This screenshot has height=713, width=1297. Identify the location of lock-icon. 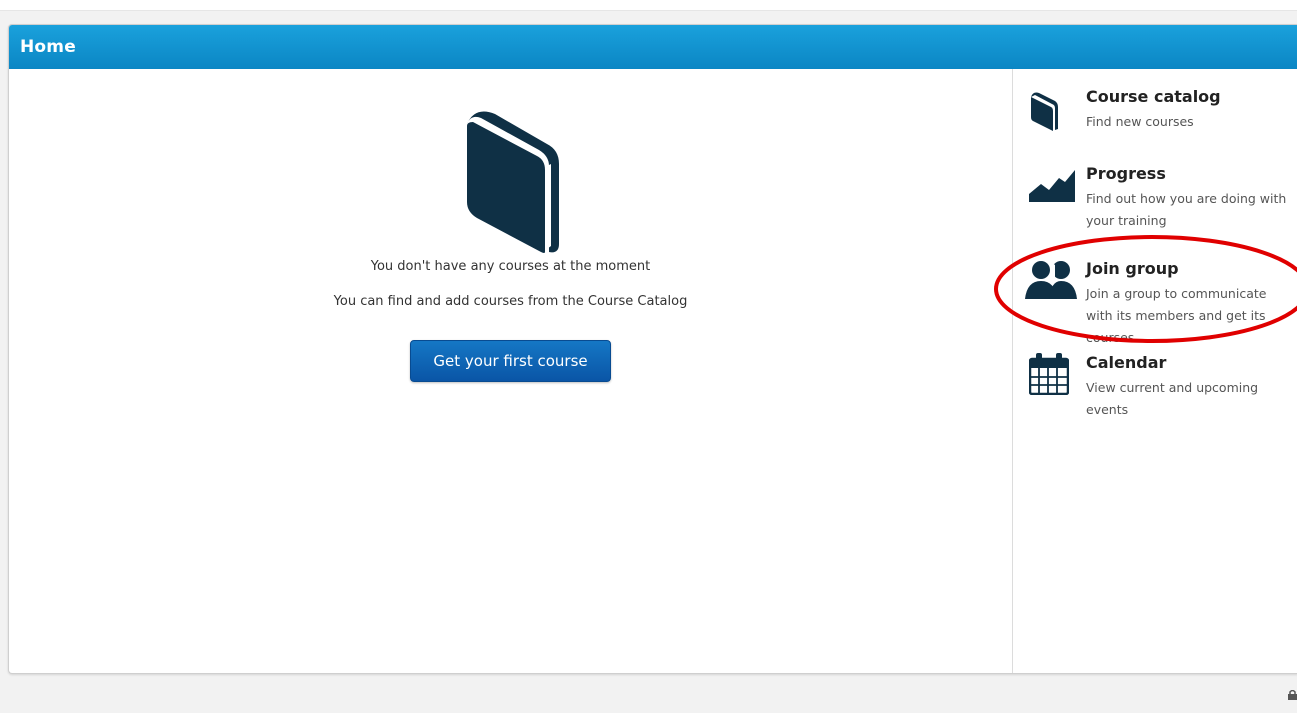
(1292, 695).